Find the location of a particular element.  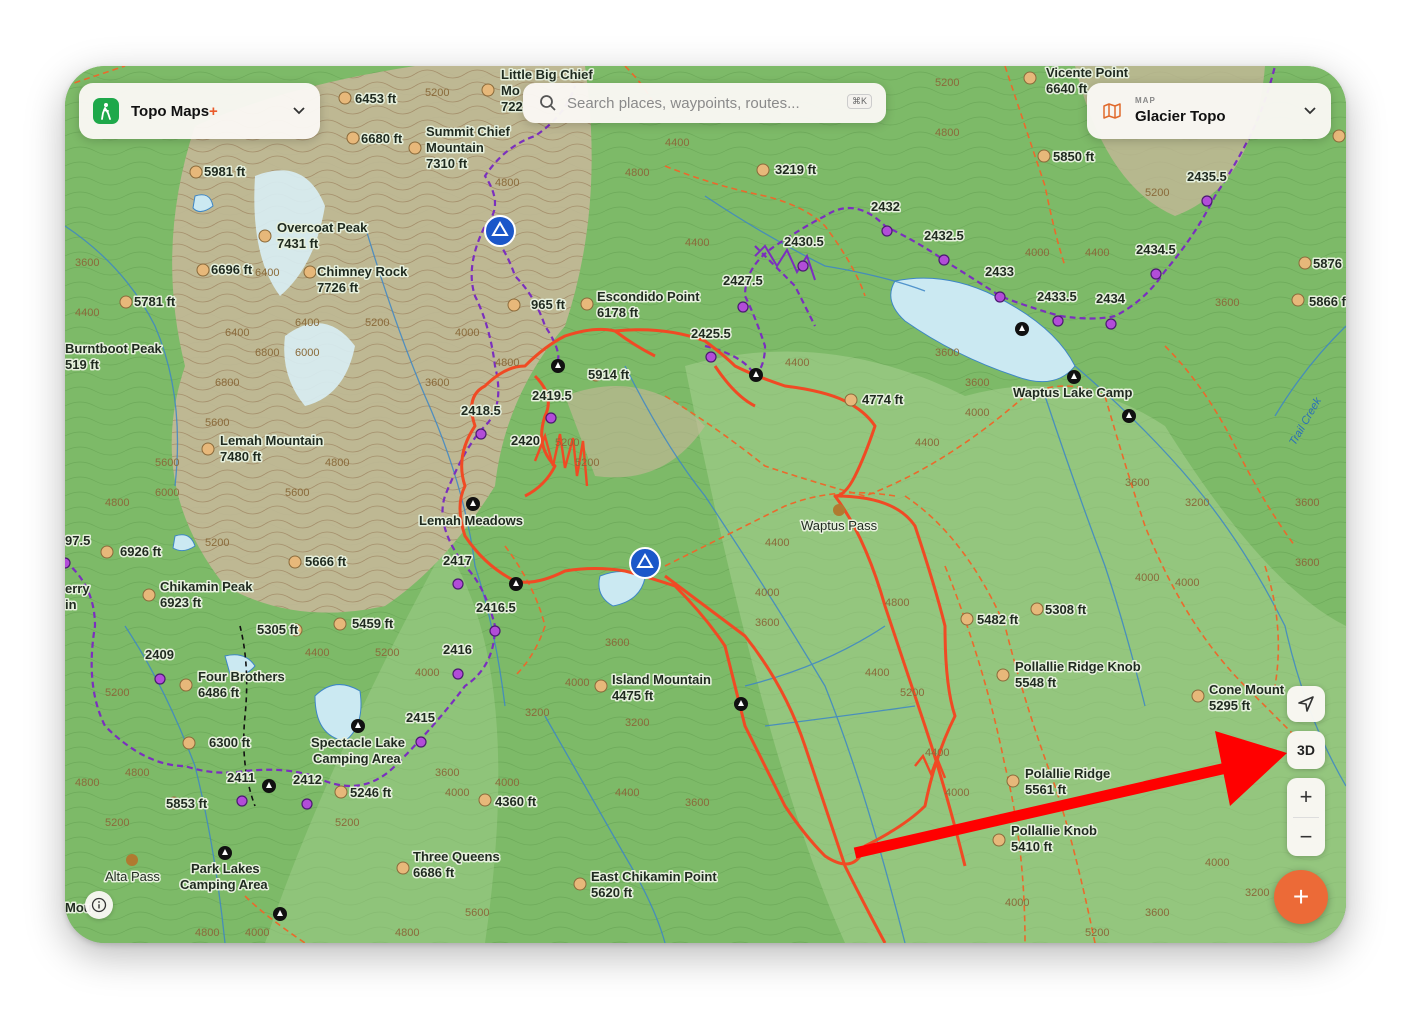

svg-text: 6000 is located at coordinates (167, 493).